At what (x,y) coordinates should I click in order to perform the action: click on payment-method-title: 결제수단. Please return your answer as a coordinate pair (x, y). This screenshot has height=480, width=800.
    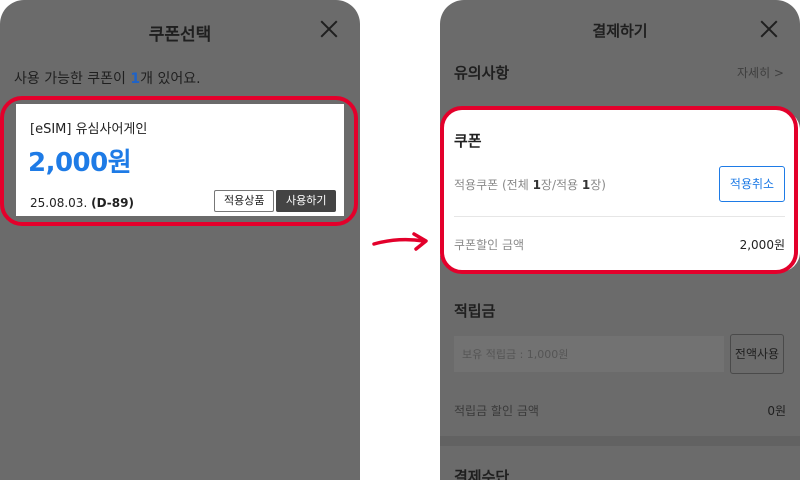
    Looking at the image, I should click on (482, 474).